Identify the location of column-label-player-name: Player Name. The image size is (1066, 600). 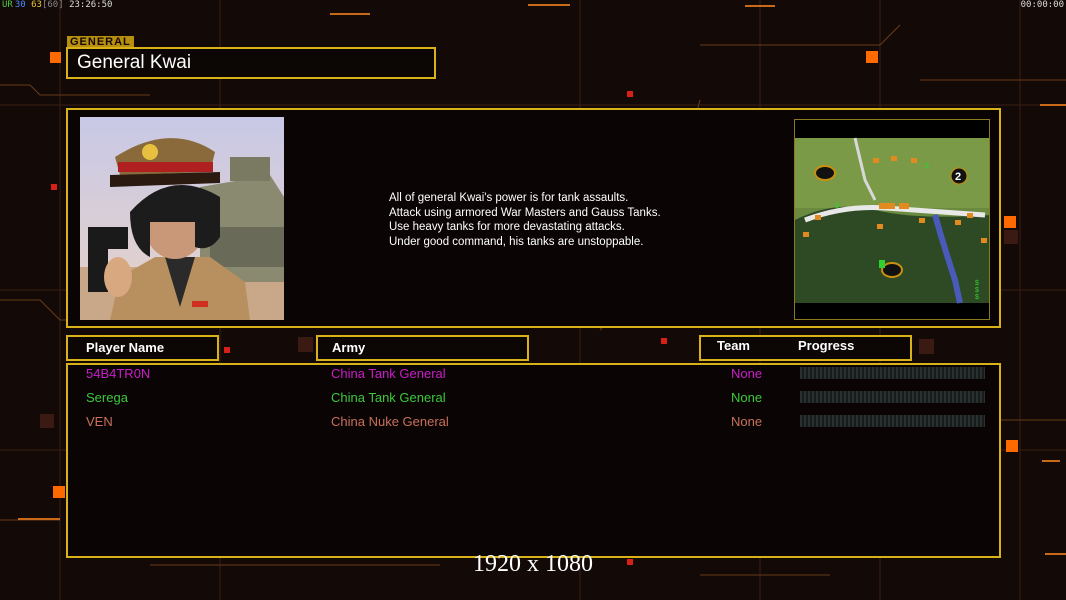
(125, 347).